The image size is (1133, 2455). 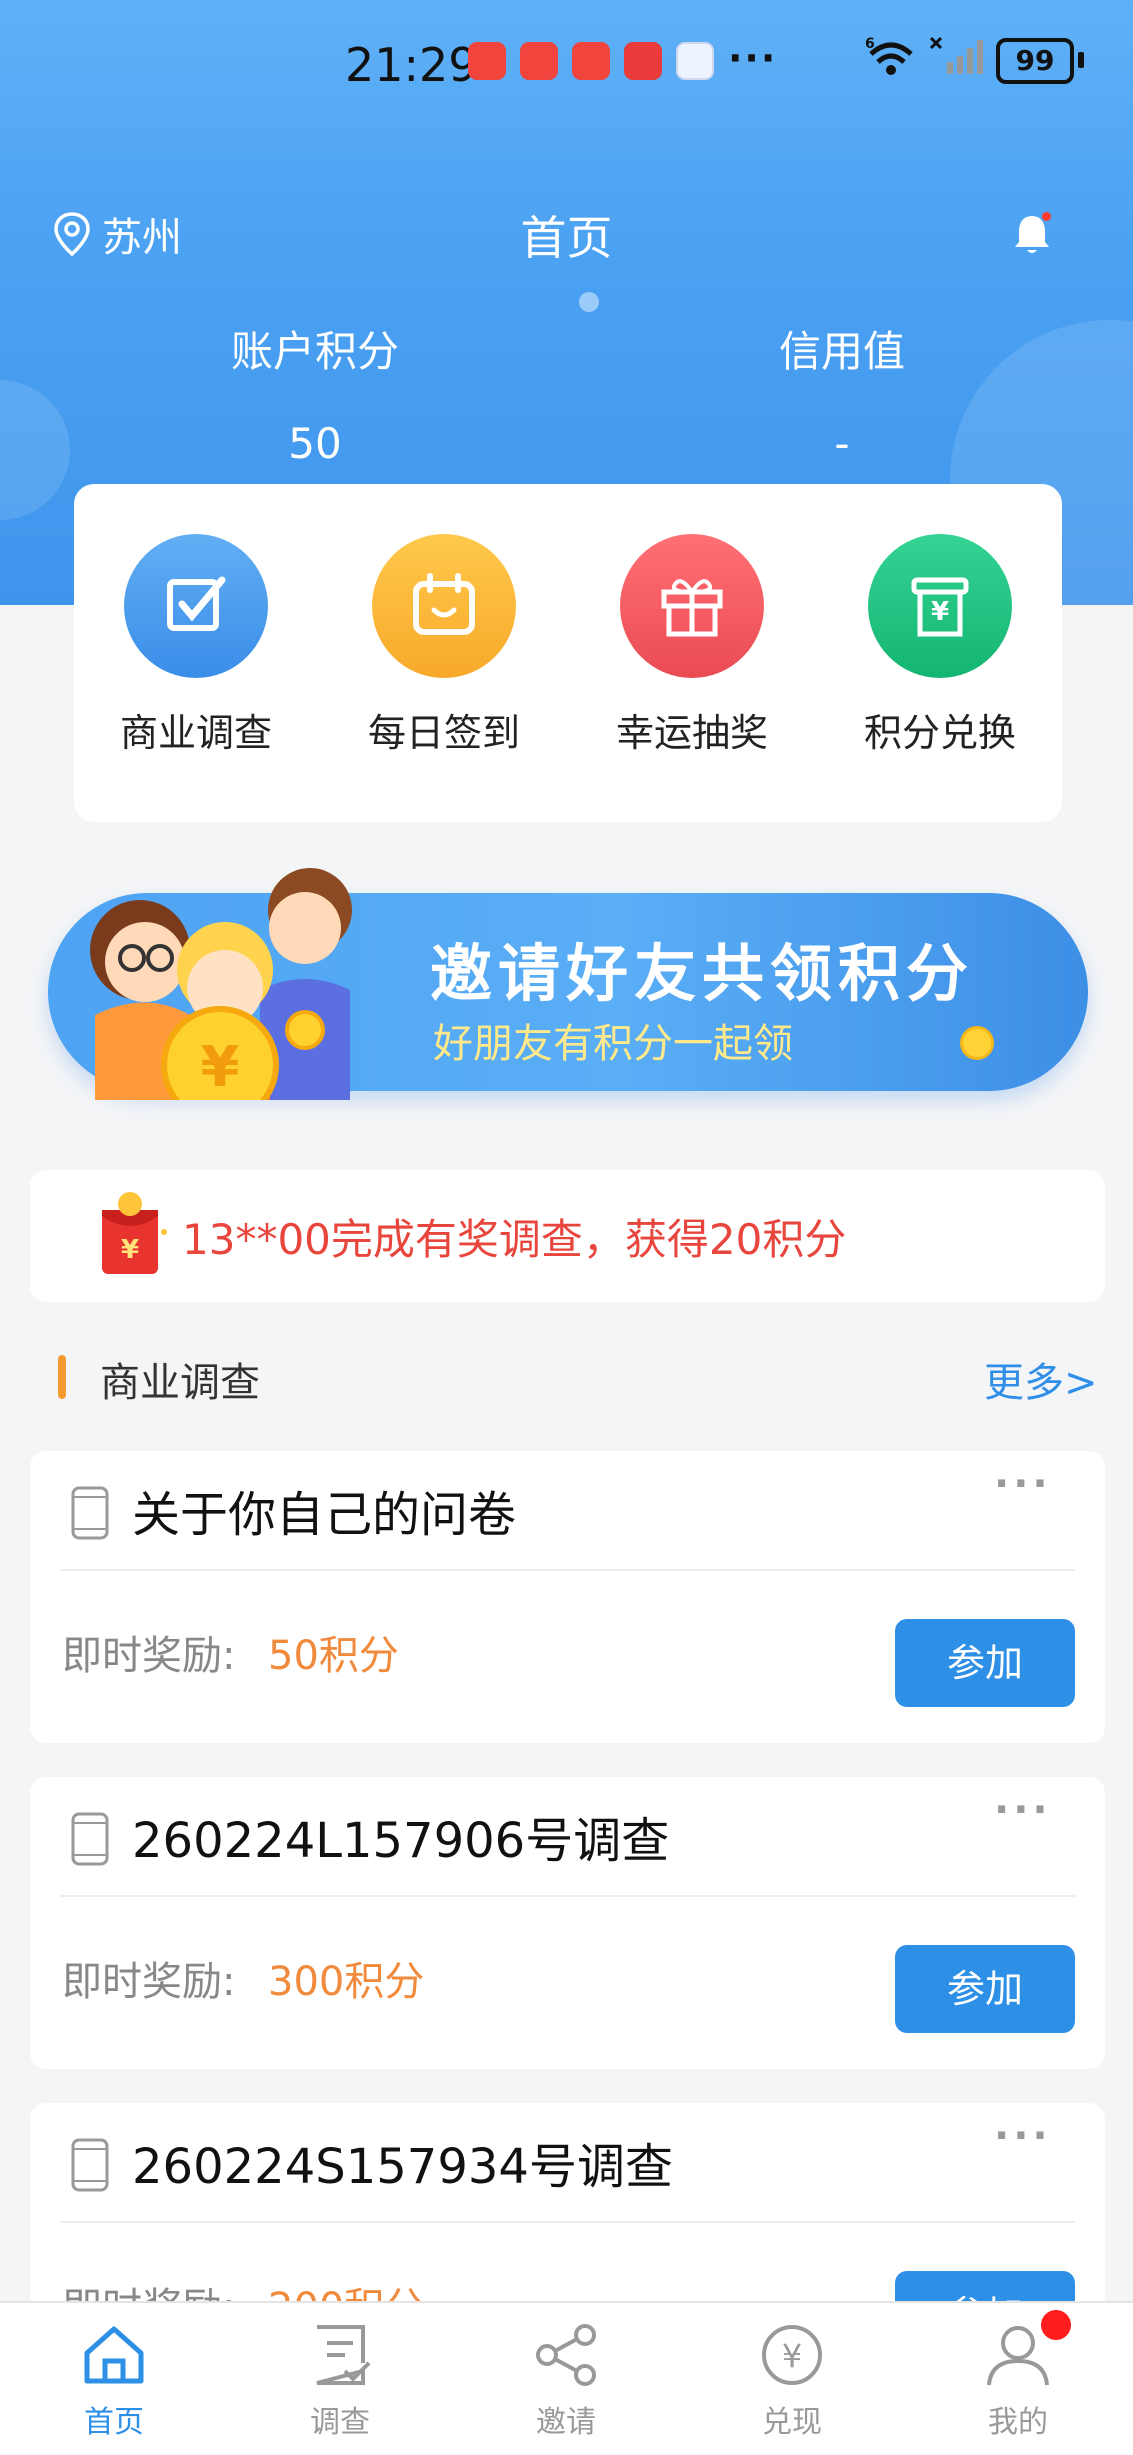 What do you see at coordinates (695, 61) in the screenshot?
I see `baidu-app-icon` at bounding box center [695, 61].